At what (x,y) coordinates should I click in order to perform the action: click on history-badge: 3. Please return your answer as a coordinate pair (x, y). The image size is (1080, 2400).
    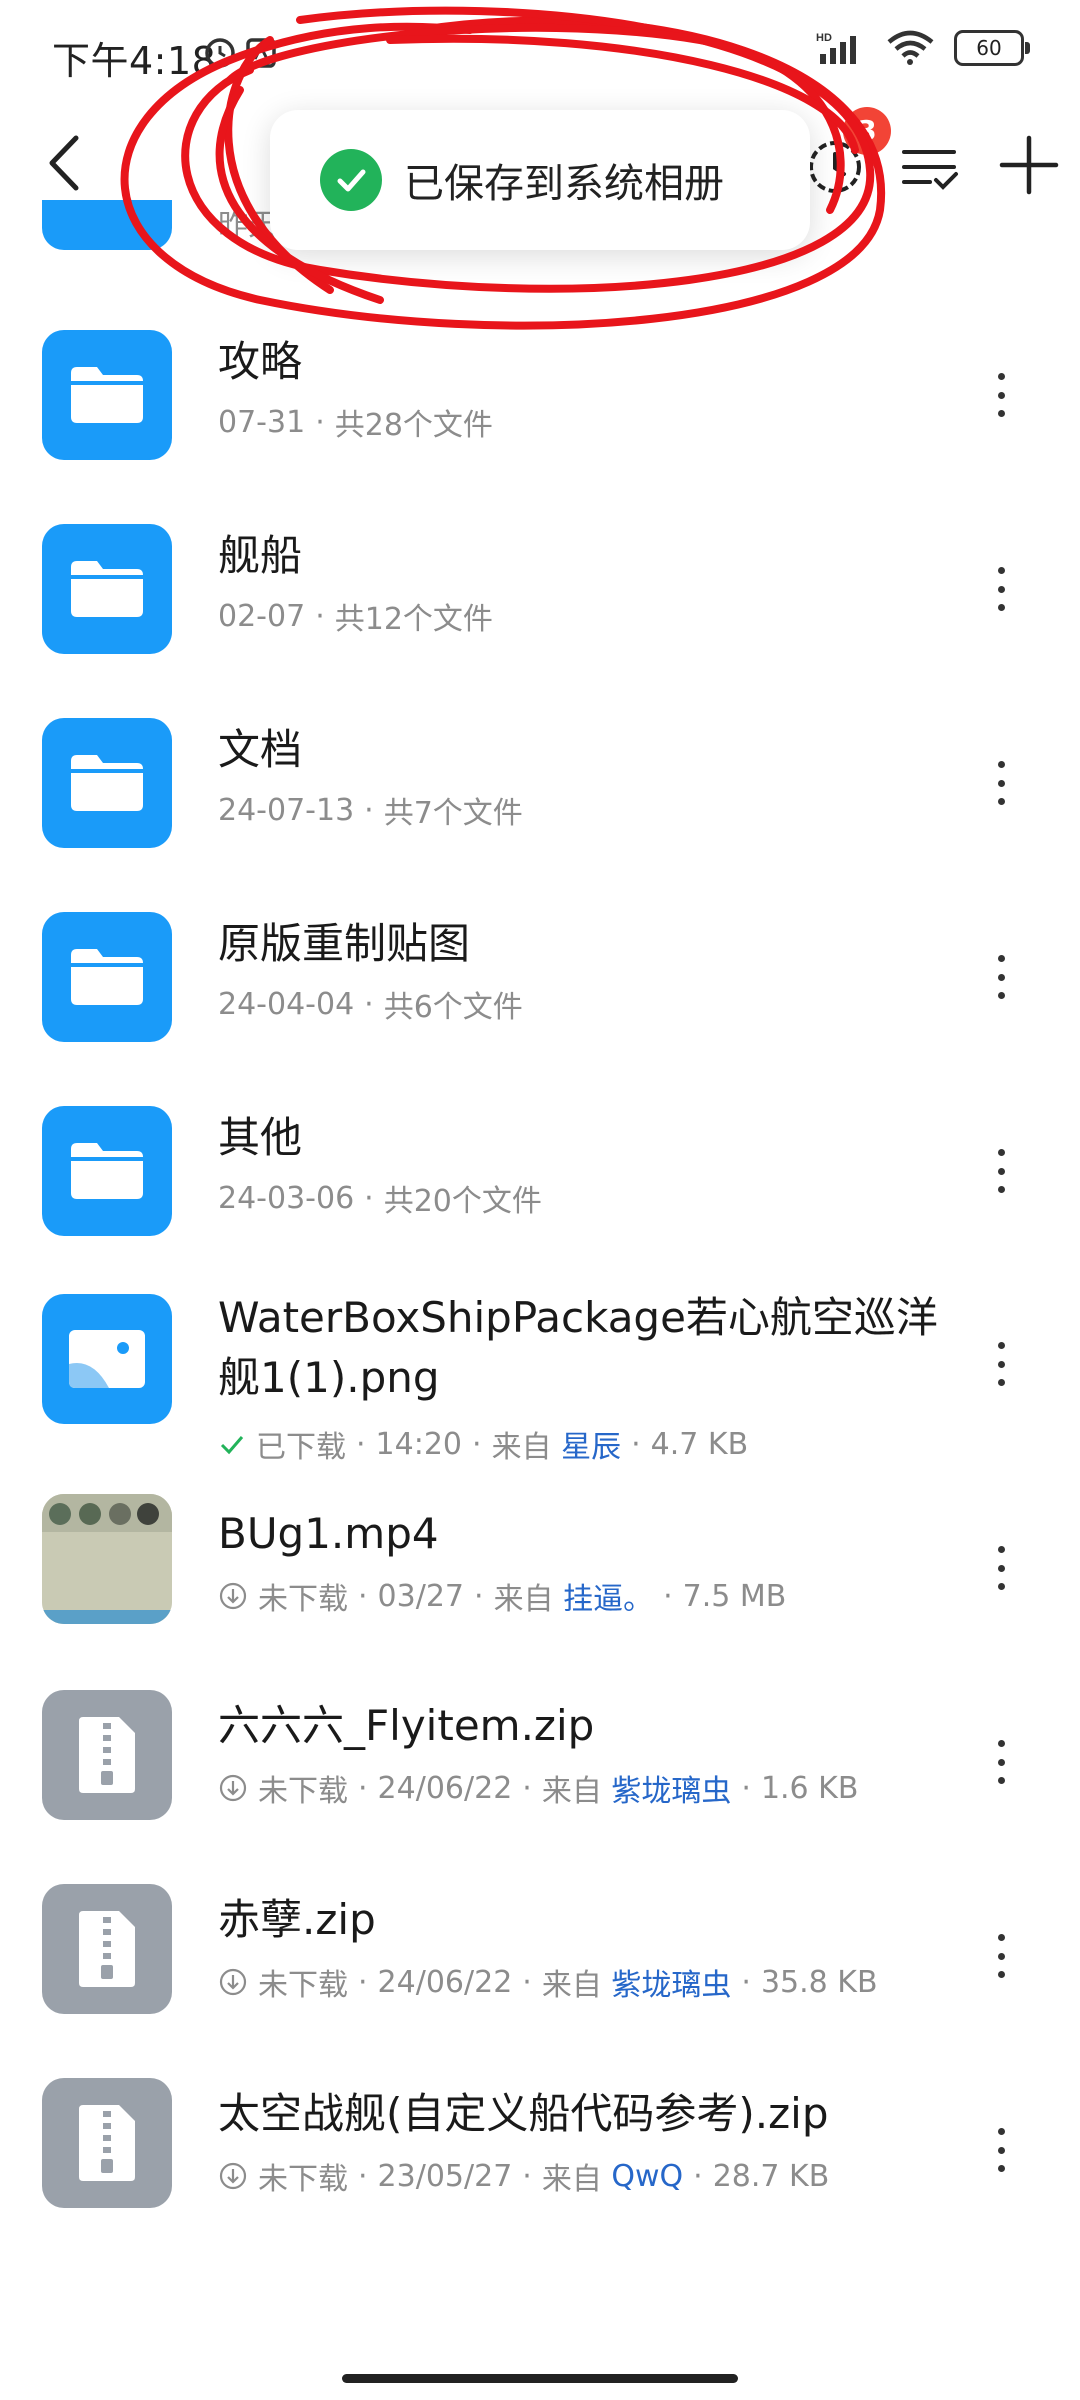
    Looking at the image, I should click on (867, 131).